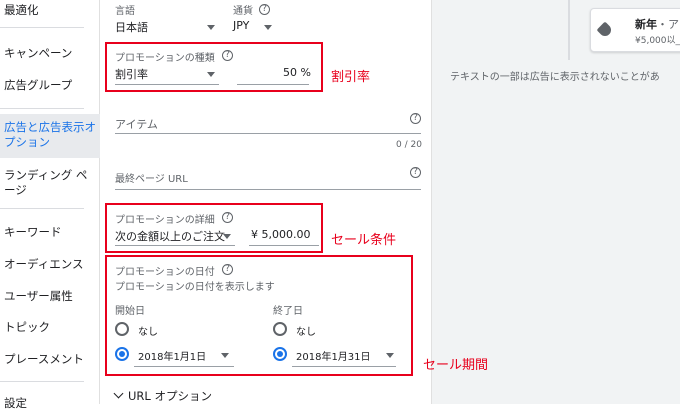 The image size is (680, 411). What do you see at coordinates (50, 327) in the screenshot?
I see `sidebar-item-topics: トピック` at bounding box center [50, 327].